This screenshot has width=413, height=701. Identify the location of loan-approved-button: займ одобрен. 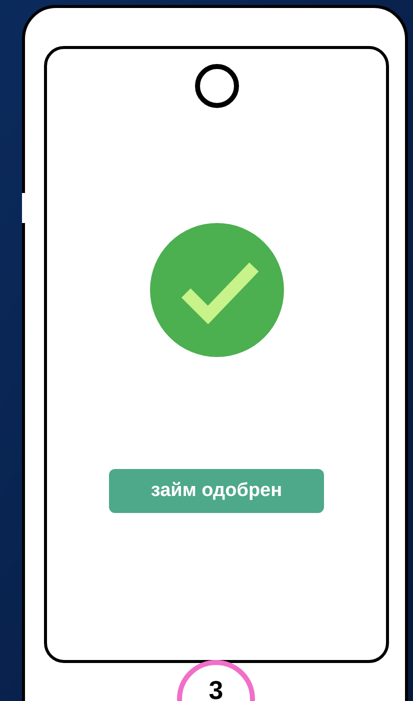
(216, 491).